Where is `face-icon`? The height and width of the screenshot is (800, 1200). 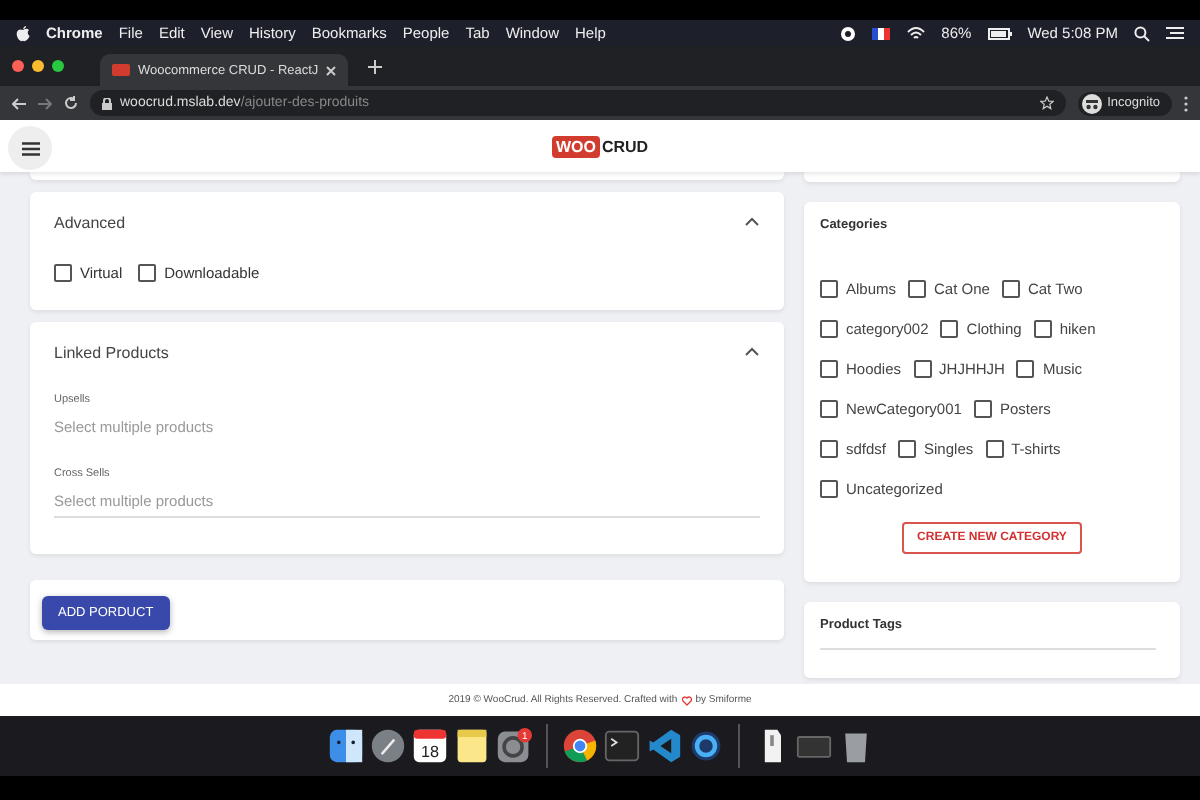 face-icon is located at coordinates (345, 746).